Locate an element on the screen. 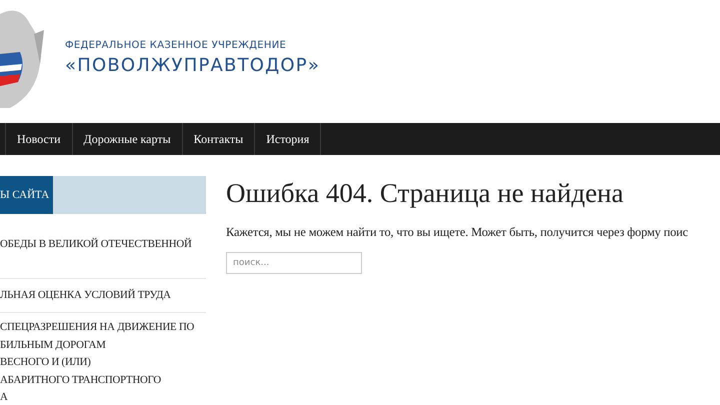  page-heading: Ошибка 404. Страница не найдена is located at coordinates (425, 193).